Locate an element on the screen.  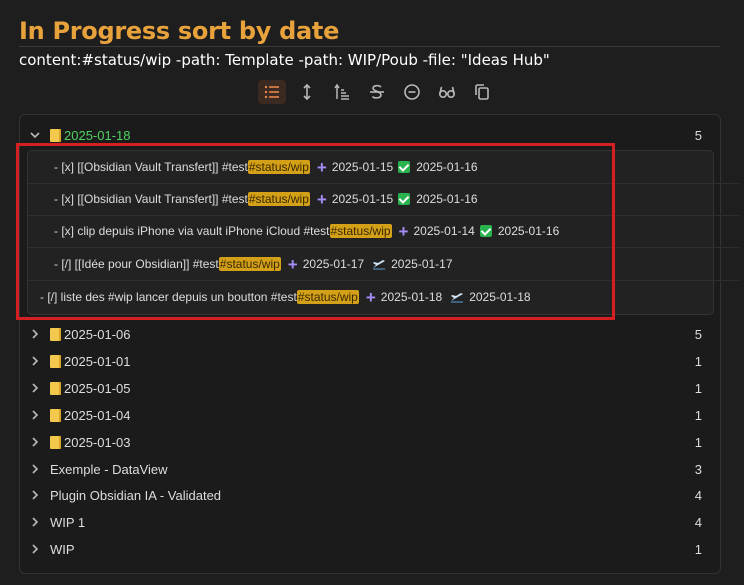
results-toolbar is located at coordinates (377, 92).